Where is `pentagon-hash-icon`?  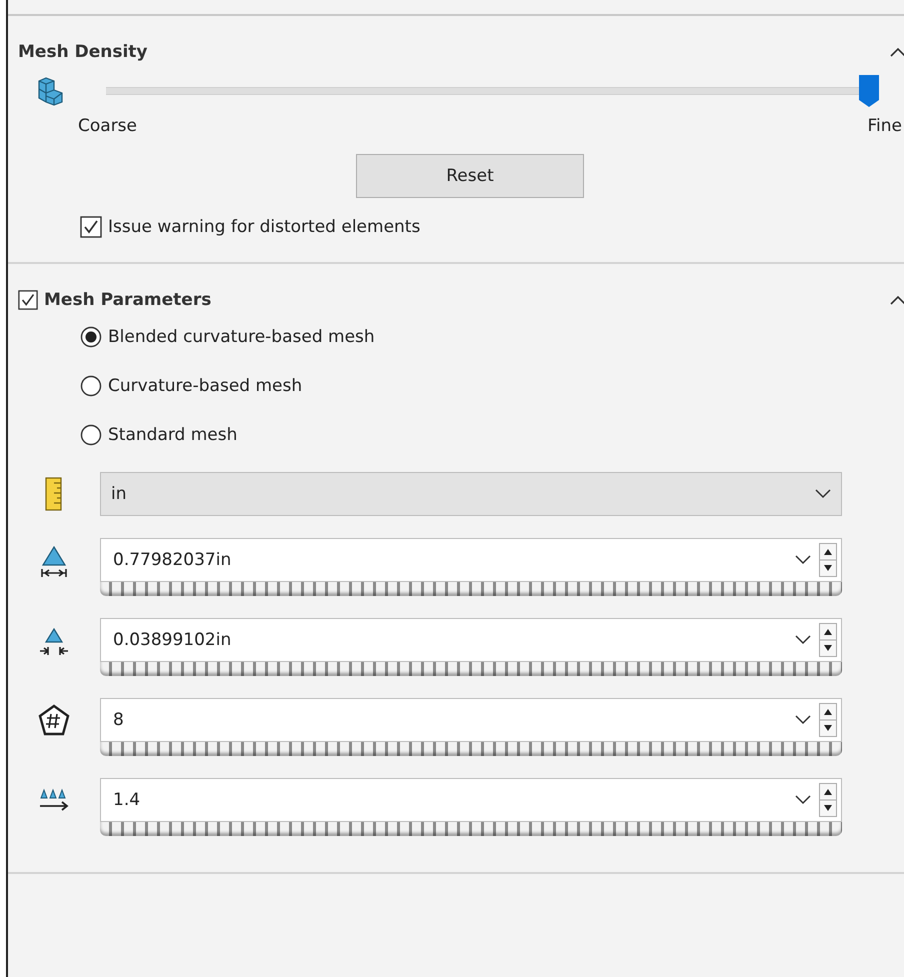 pentagon-hash-icon is located at coordinates (54, 721).